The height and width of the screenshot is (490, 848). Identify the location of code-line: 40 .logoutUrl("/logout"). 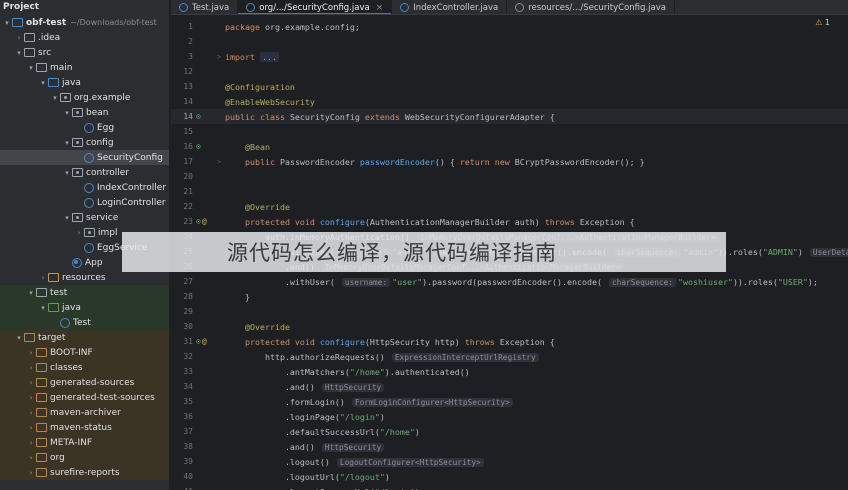
(509, 476).